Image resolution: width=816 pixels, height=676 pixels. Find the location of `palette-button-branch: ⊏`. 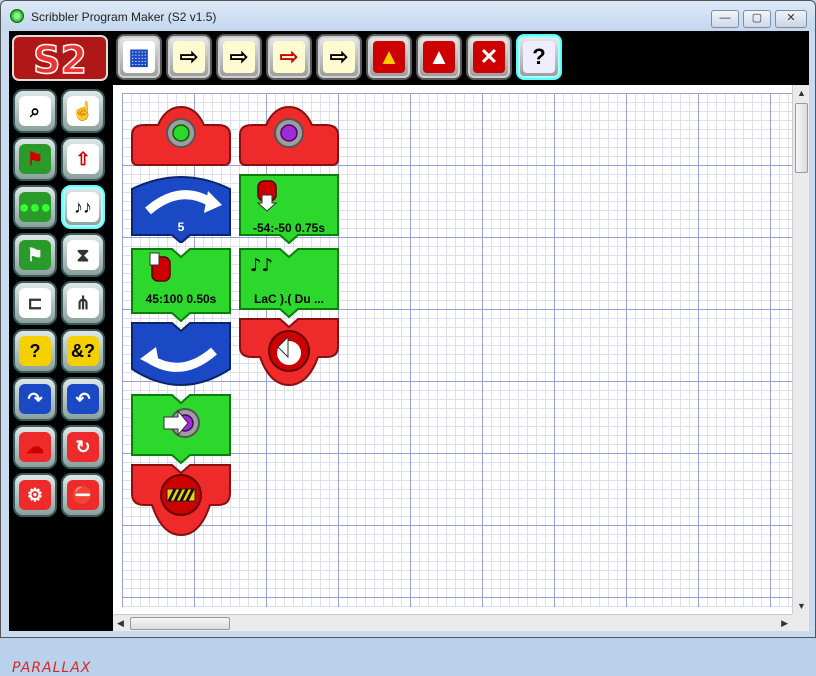

palette-button-branch: ⊏ is located at coordinates (35, 303).